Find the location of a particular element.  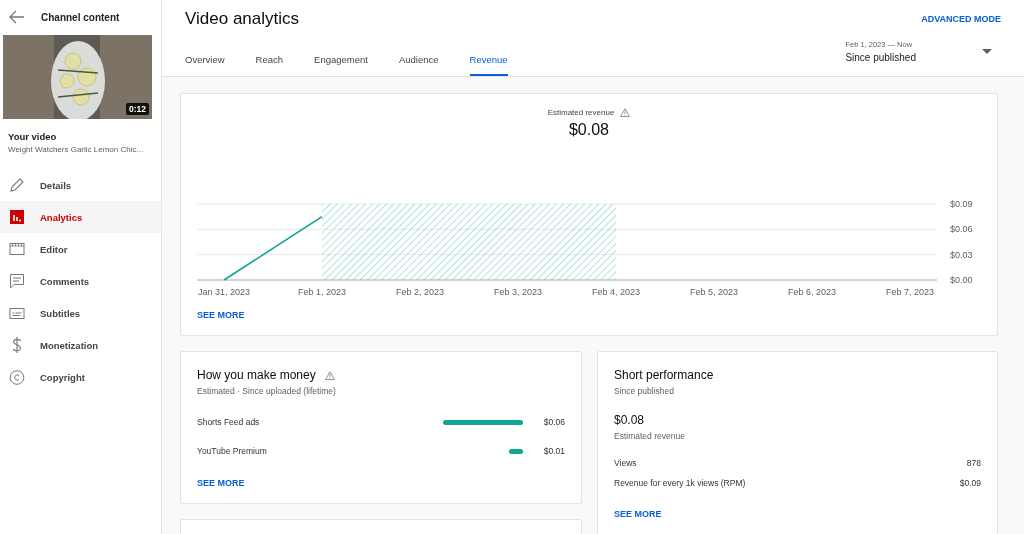

pencil-icon is located at coordinates (17, 185).